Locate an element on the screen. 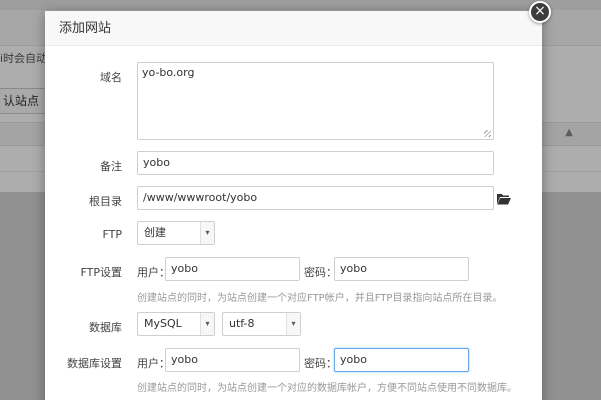  close-button: × is located at coordinates (540, 12).